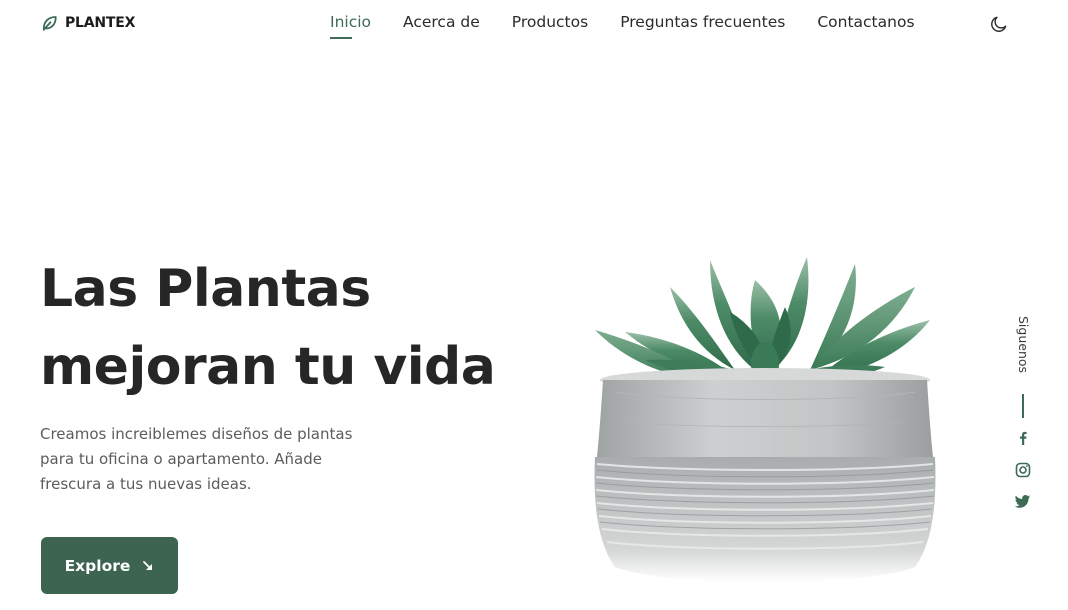  Describe the element at coordinates (181, 459) in the screenshot. I see `hero-description-line: para tu oficina o apartamento. Añade` at that location.